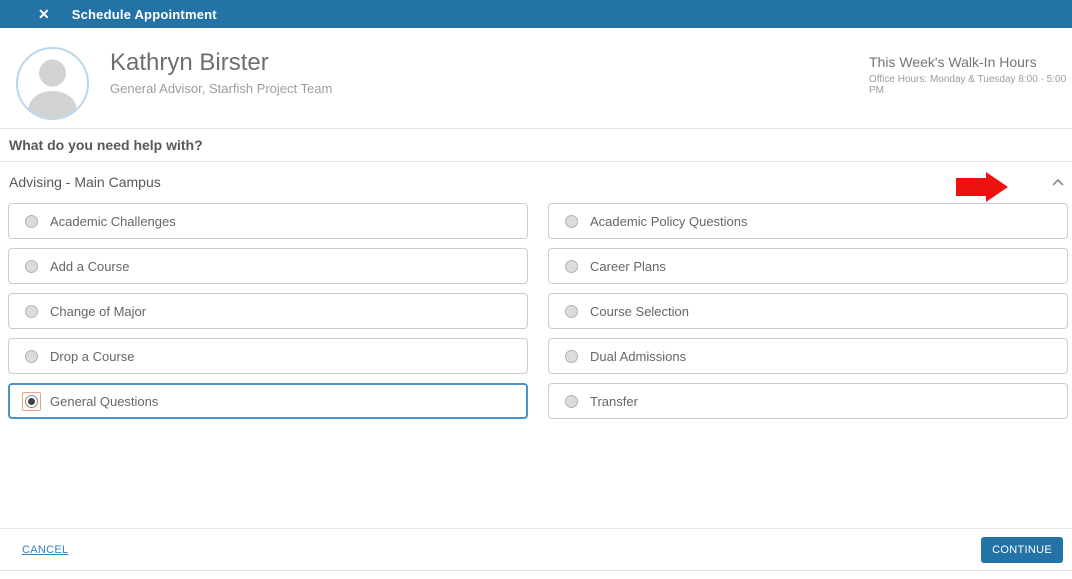 Image resolution: width=1072 pixels, height=579 pixels. I want to click on dialog-footer: CANCEL CONTINUE, so click(536, 549).